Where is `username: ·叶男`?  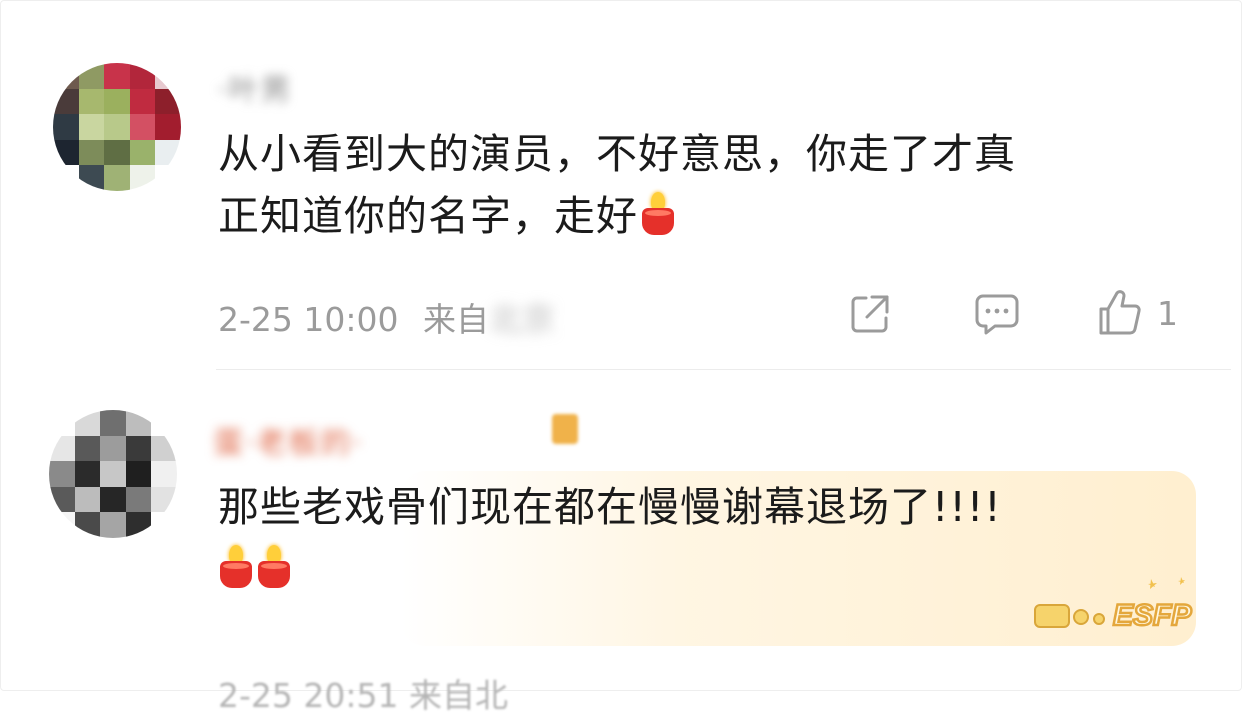
username: ·叶男 is located at coordinates (255, 87).